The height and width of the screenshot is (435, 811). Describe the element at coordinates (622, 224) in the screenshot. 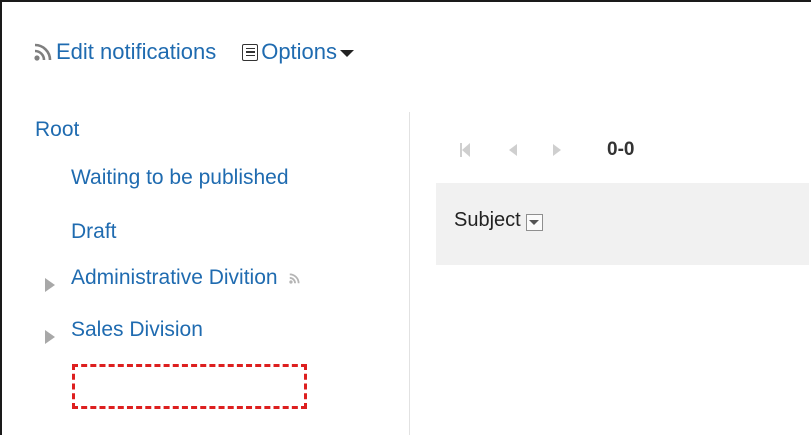

I see `list-header: Subject` at that location.